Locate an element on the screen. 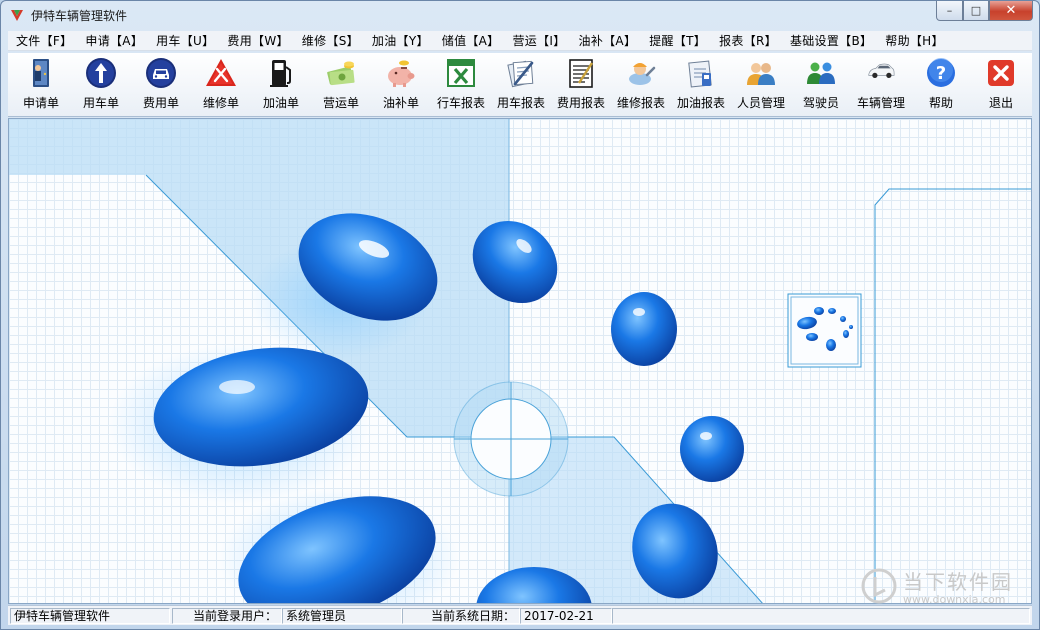 This screenshot has height=630, width=1040. toolbar-vehicle-management: 车辆管理 is located at coordinates (881, 86).